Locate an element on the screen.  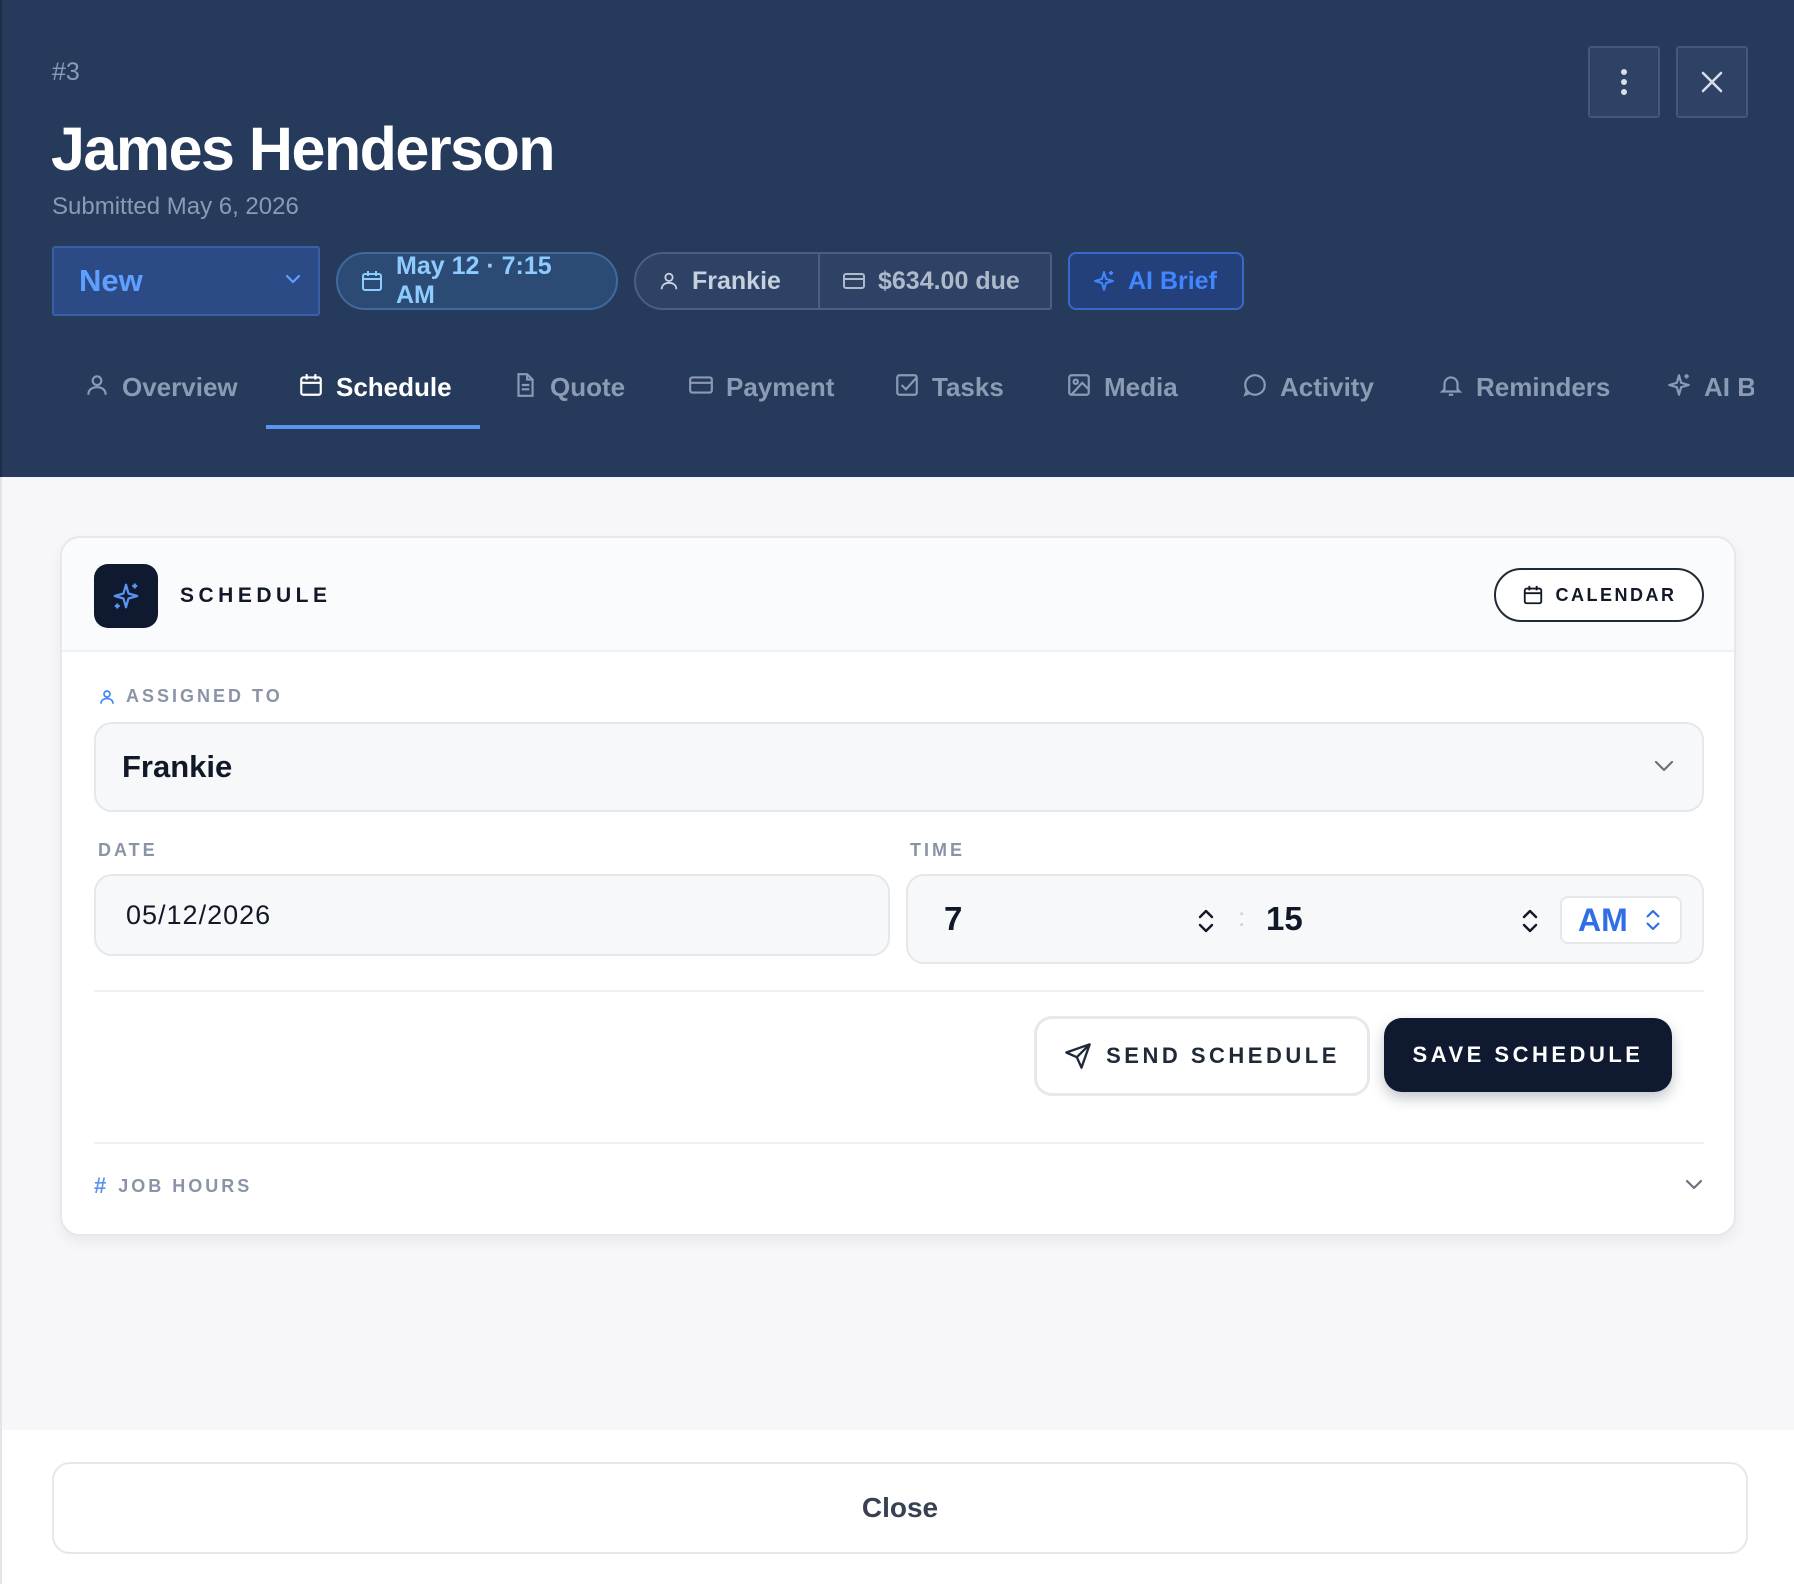
send-icon is located at coordinates (1078, 1056).